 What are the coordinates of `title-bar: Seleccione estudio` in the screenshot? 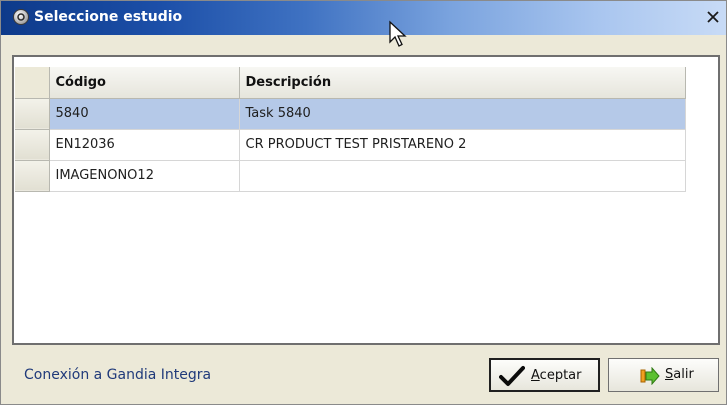 It's located at (363, 18).